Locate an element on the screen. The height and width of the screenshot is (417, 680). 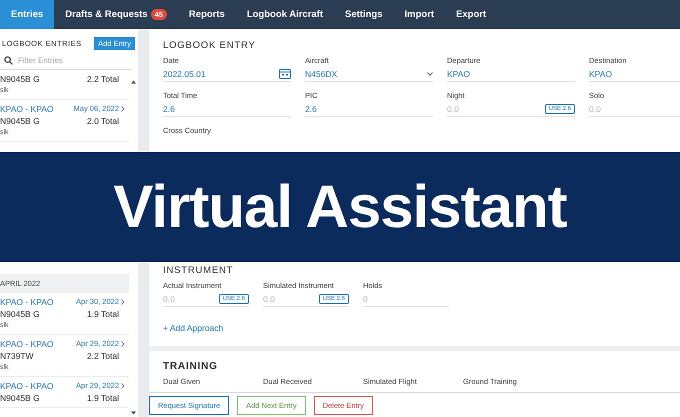
scroll-up-icon is located at coordinates (133, 82).